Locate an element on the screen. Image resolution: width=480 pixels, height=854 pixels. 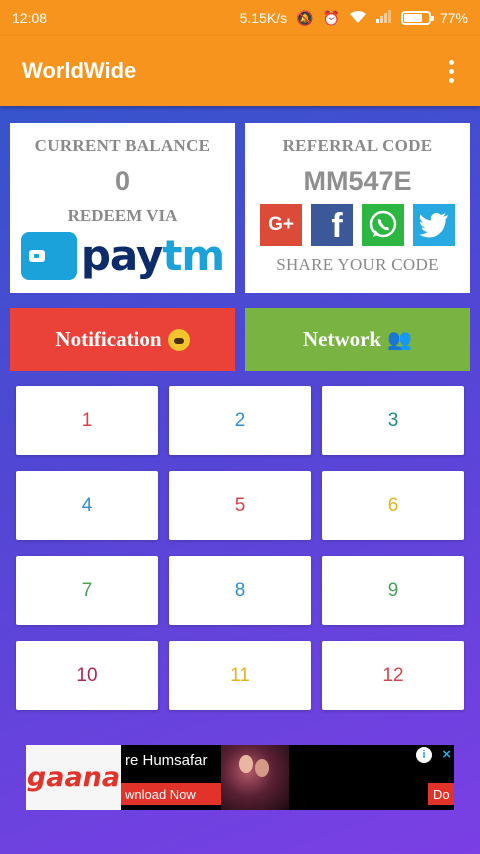
gaana-logo: gaana is located at coordinates (73, 777).